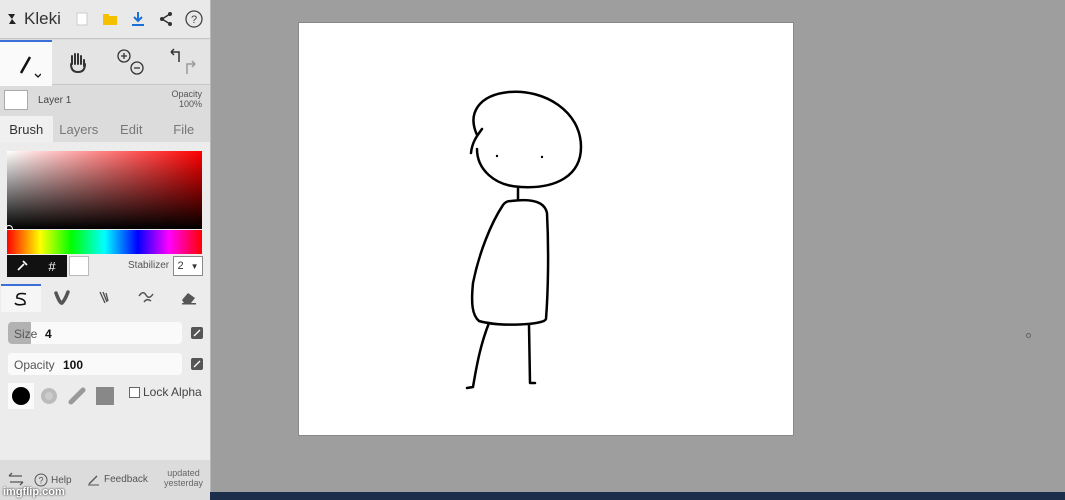 The height and width of the screenshot is (500, 1065). What do you see at coordinates (34, 365) in the screenshot?
I see `opacity-label: Opacity` at bounding box center [34, 365].